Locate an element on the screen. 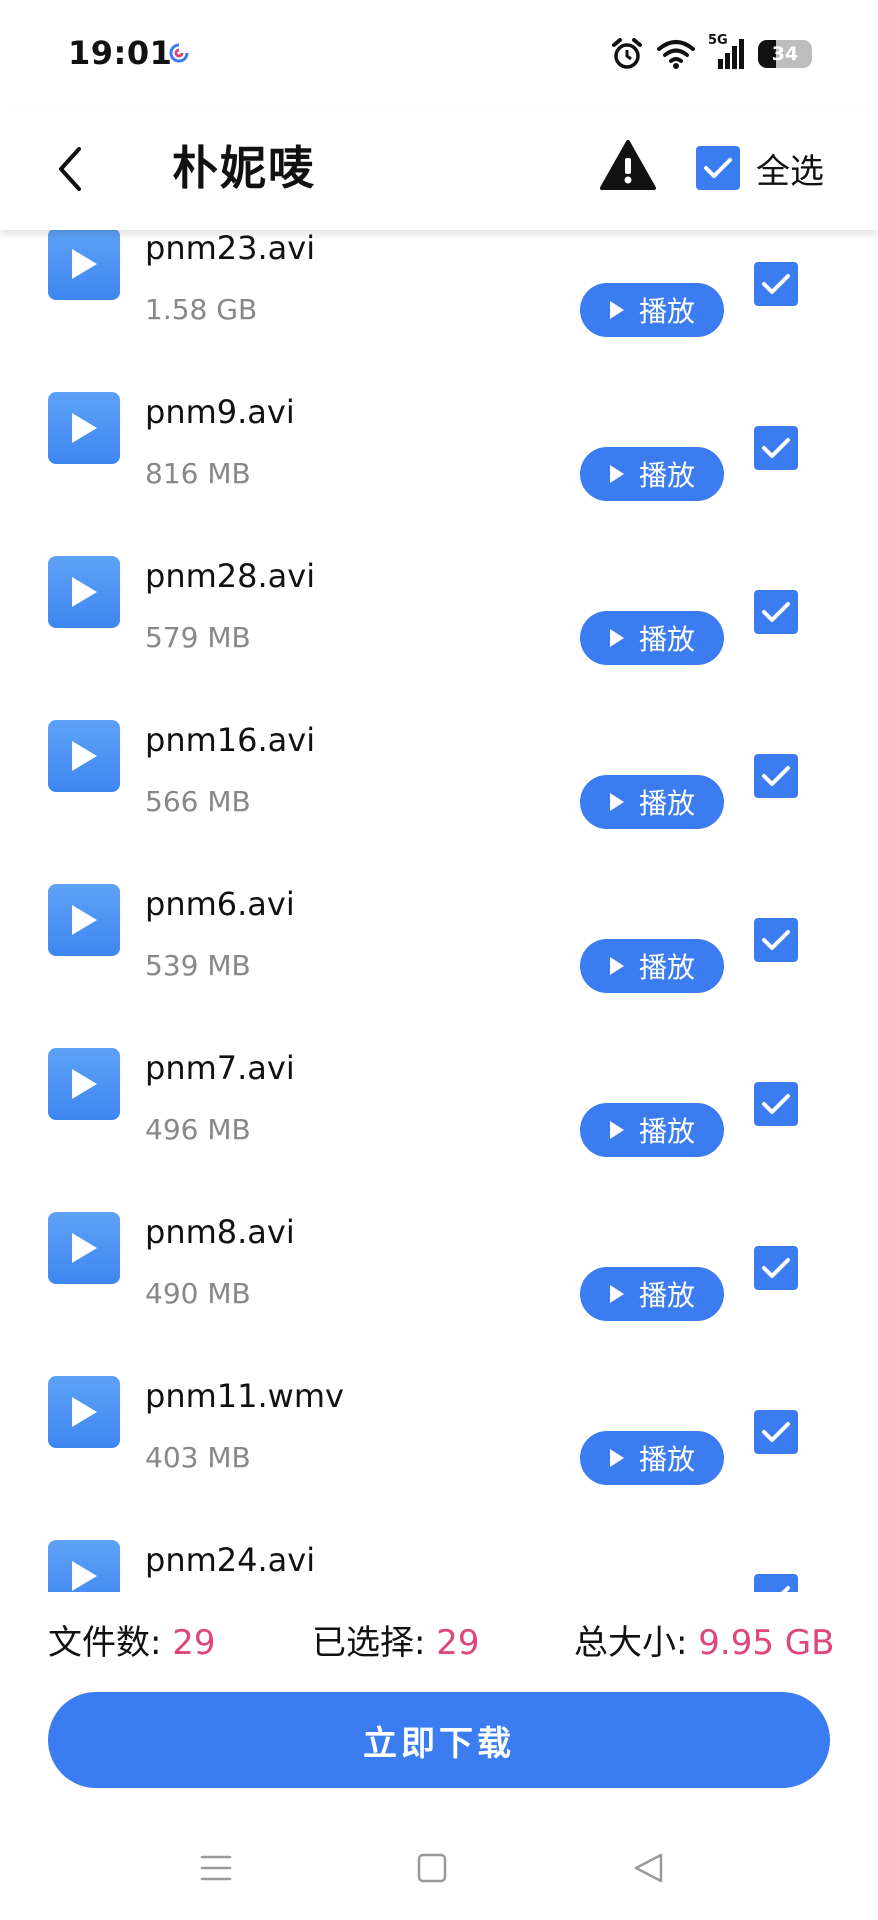 This screenshot has width=878, height=1920. file-row: pnm23.avi 1.58 GB 播放 is located at coordinates (439, 300).